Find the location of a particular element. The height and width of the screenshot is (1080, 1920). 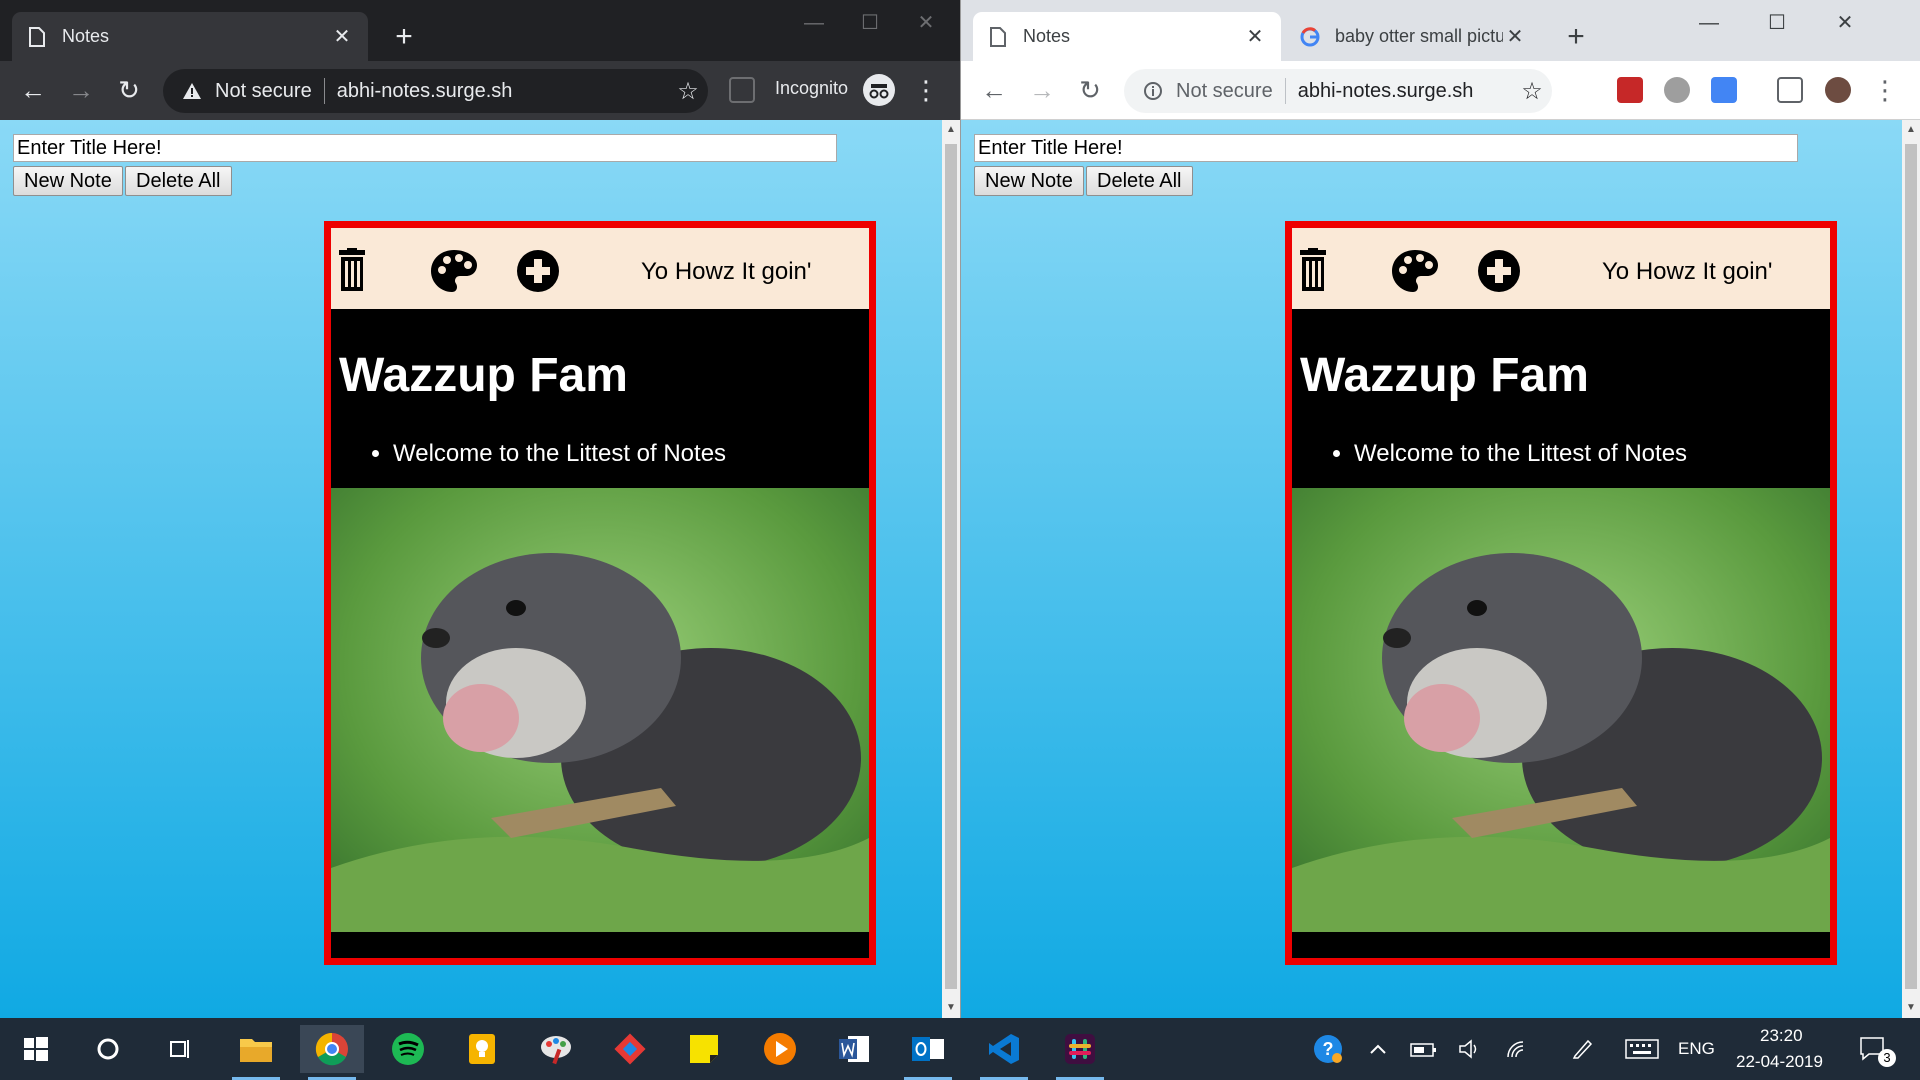

battery-icon is located at coordinates (1423, 1050).